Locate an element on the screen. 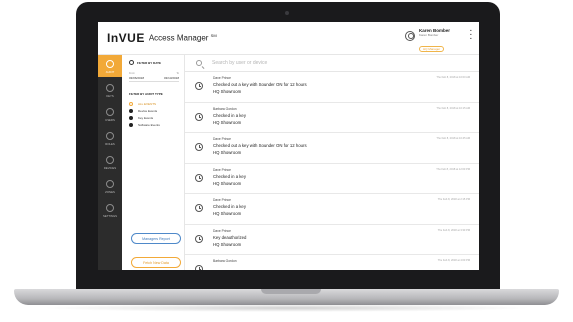 This screenshot has height=322, width=573. nav-label-audit: AUDIT is located at coordinates (110, 72).